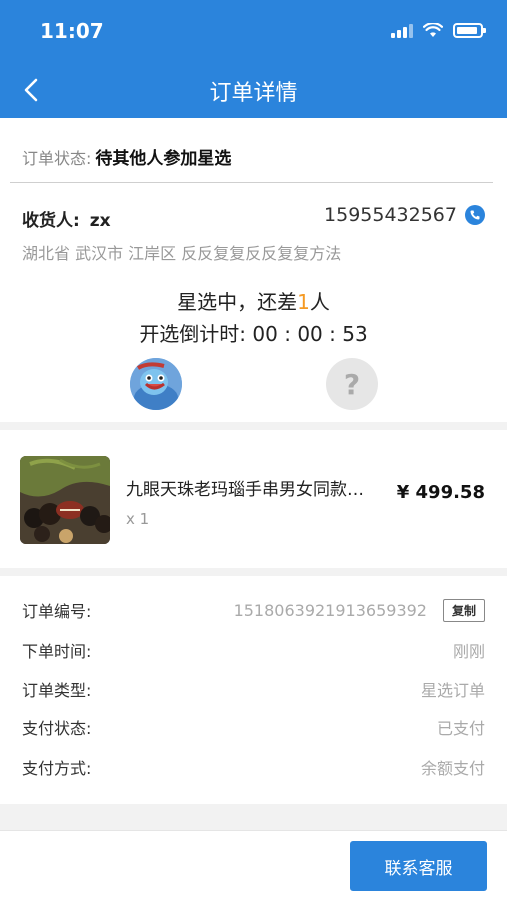 Image resolution: width=507 pixels, height=900 pixels. What do you see at coordinates (468, 651) in the screenshot?
I see `order-time-value: 刚刚` at bounding box center [468, 651].